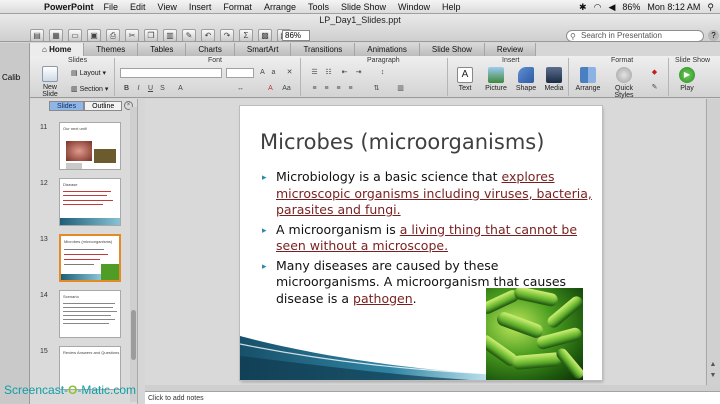 Image resolution: width=720 pixels, height=404 pixels. What do you see at coordinates (270, 88) in the screenshot?
I see `font-color-icon: A` at bounding box center [270, 88].